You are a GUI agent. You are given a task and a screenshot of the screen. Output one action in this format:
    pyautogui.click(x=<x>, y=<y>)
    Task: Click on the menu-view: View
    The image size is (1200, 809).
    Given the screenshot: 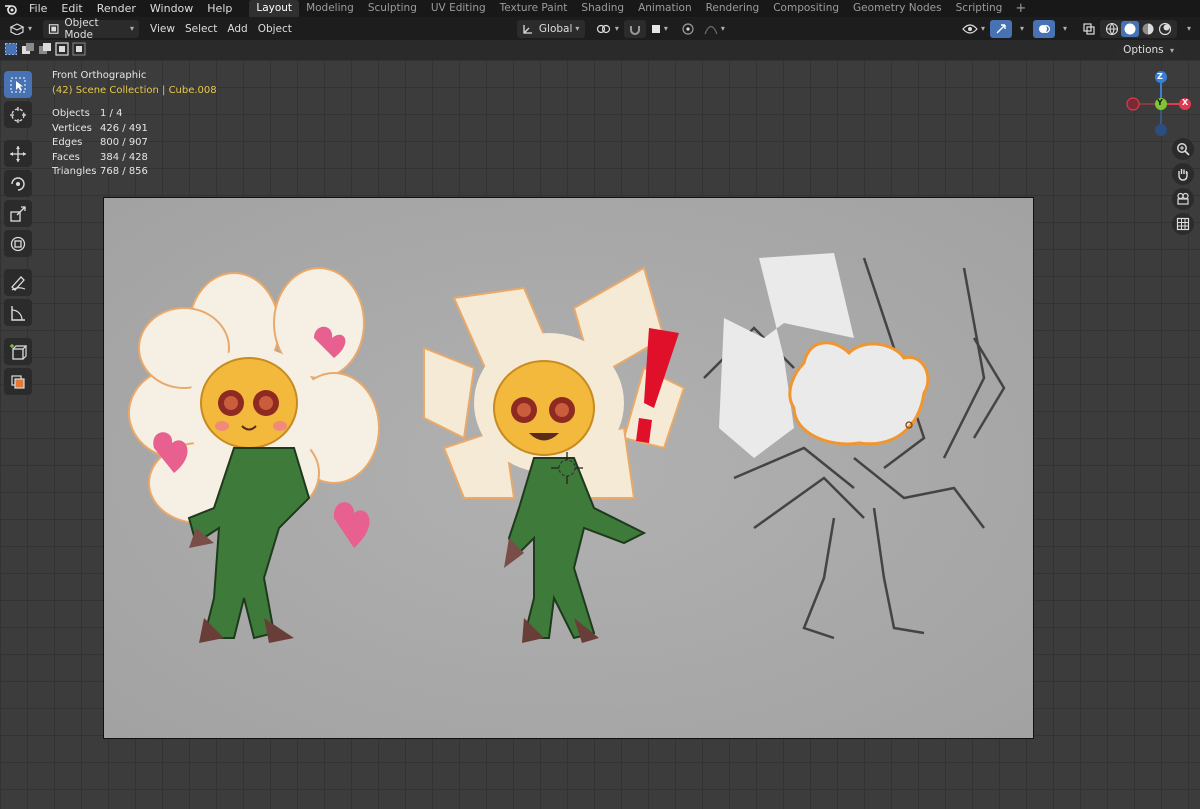 What is the action you would take?
    pyautogui.click(x=162, y=29)
    